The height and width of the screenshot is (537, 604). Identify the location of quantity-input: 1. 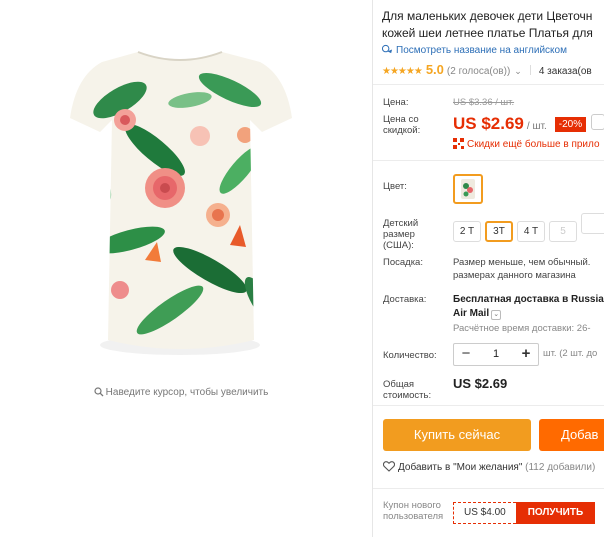
(496, 354).